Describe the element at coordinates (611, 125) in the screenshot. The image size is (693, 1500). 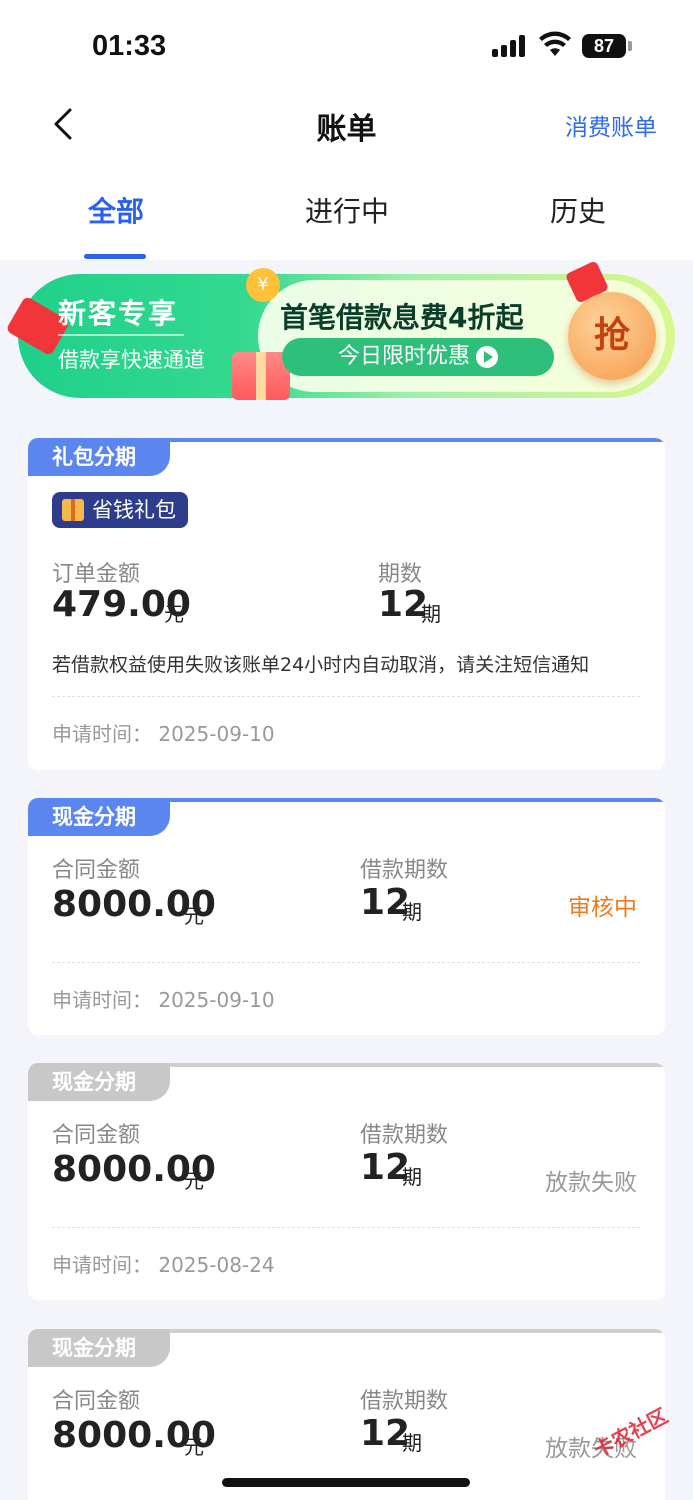
I see `consume-bill-link: 消费账单` at that location.